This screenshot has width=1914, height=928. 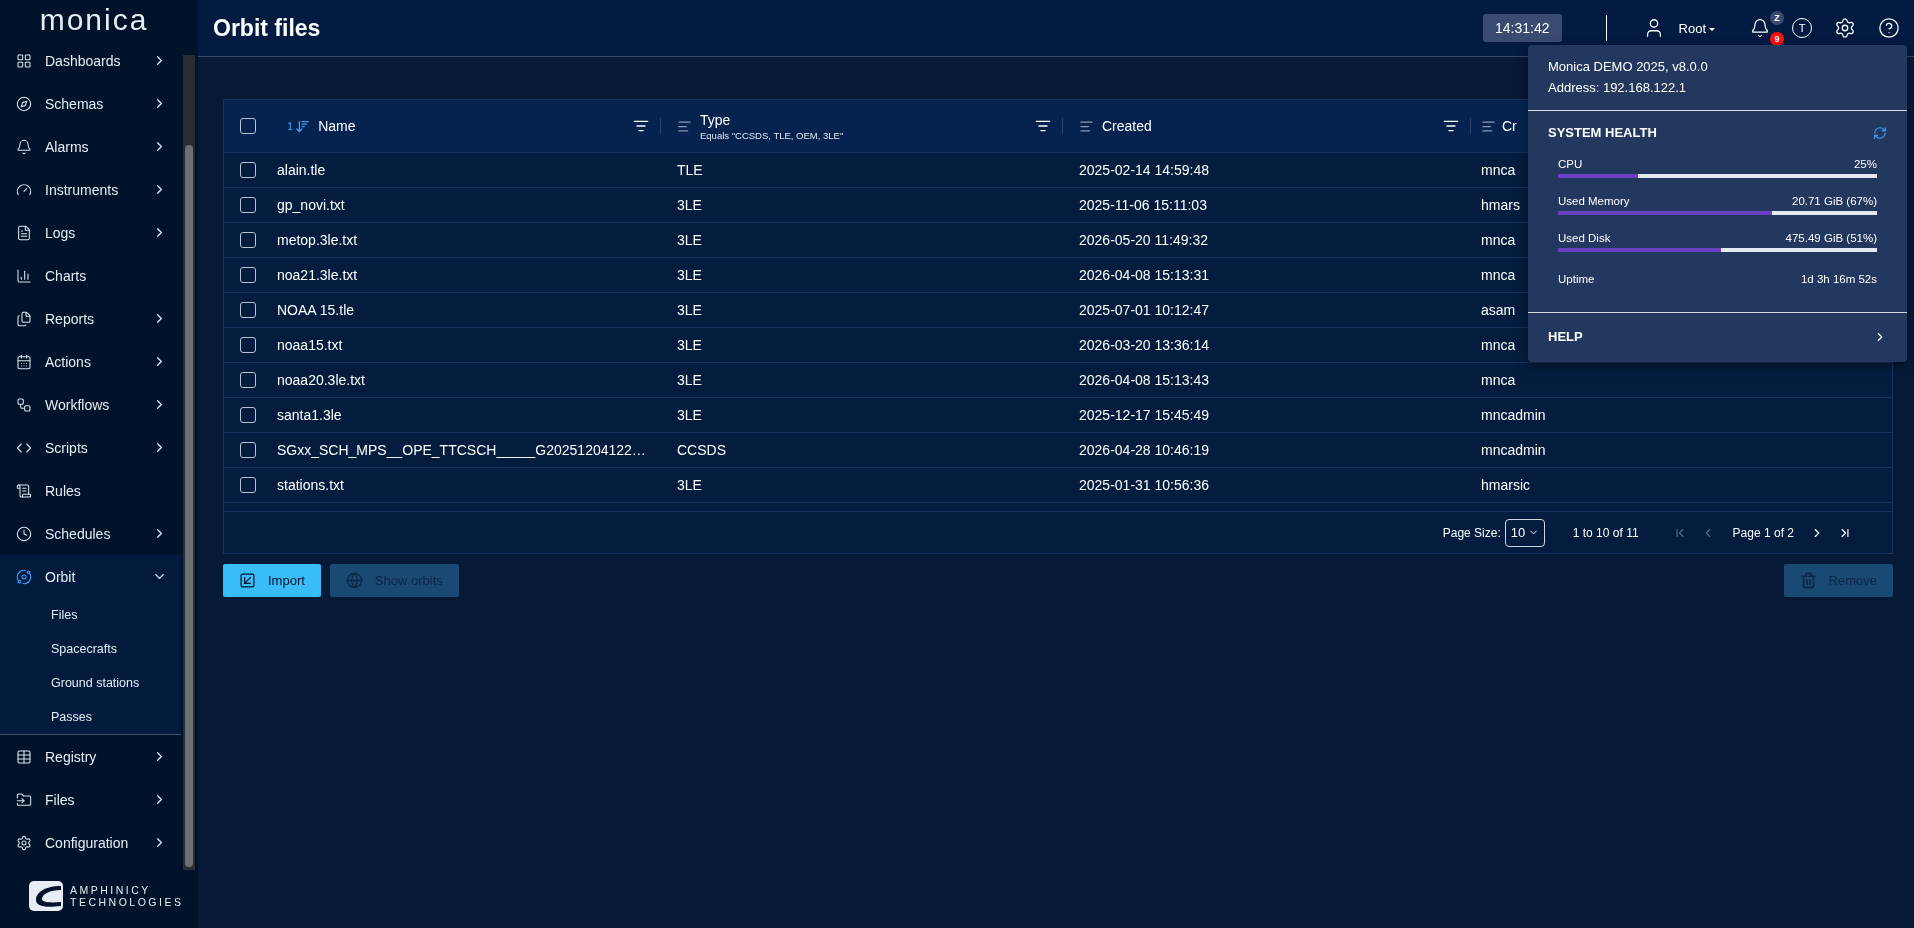 What do you see at coordinates (1834, 201) in the screenshot?
I see `metric-value: 20.71 GiB (67%)` at bounding box center [1834, 201].